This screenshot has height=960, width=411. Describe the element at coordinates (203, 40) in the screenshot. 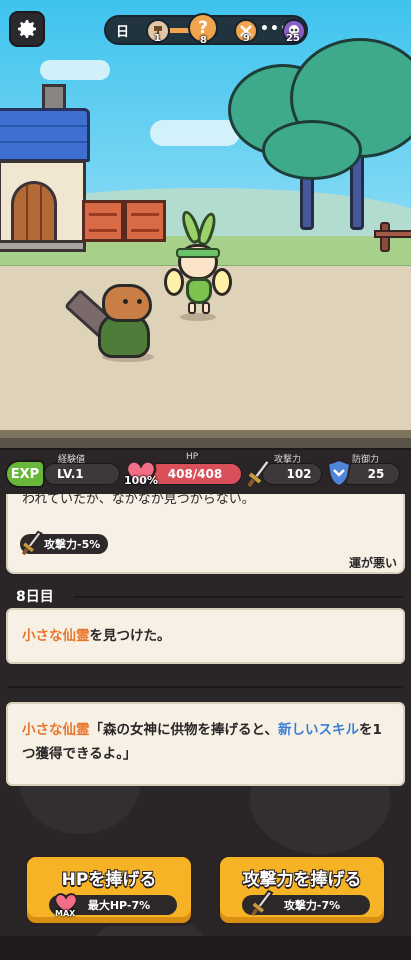

I see `milestone-count: 8` at that location.